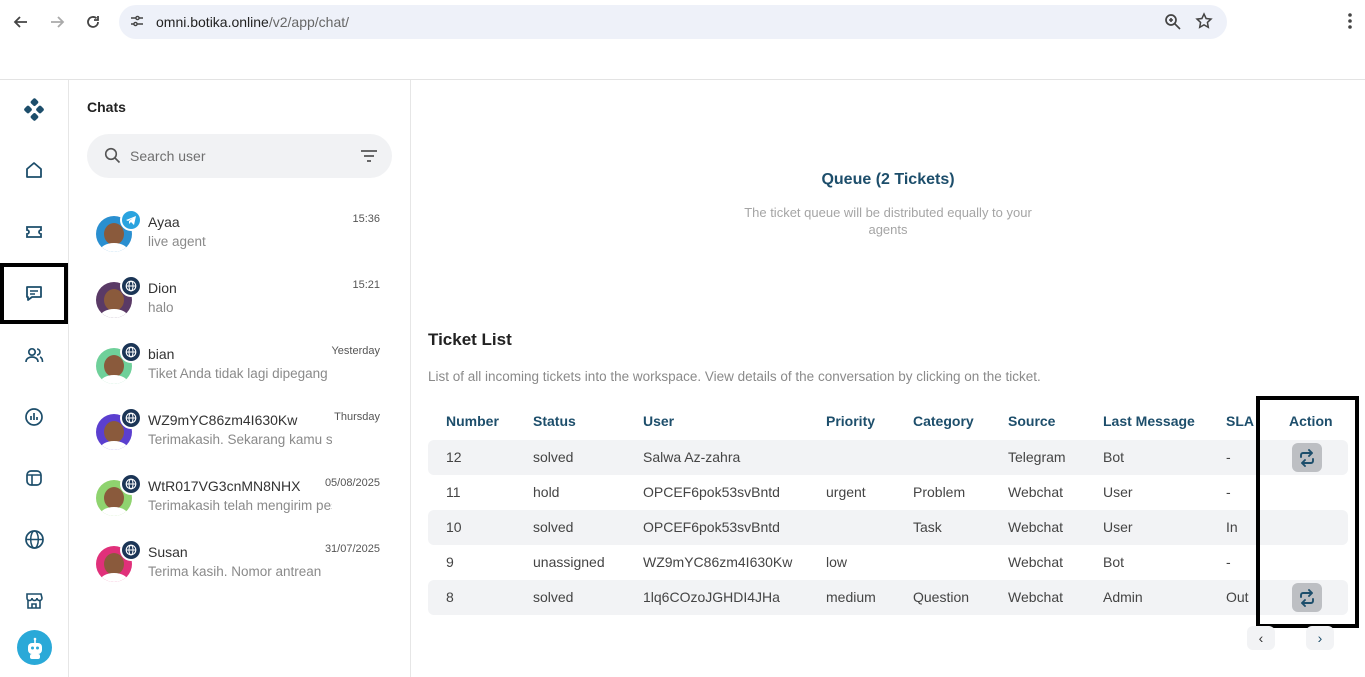 This screenshot has height=677, width=1365. Describe the element at coordinates (851, 597) in the screenshot. I see `ticket-priority-cell: medium` at that location.